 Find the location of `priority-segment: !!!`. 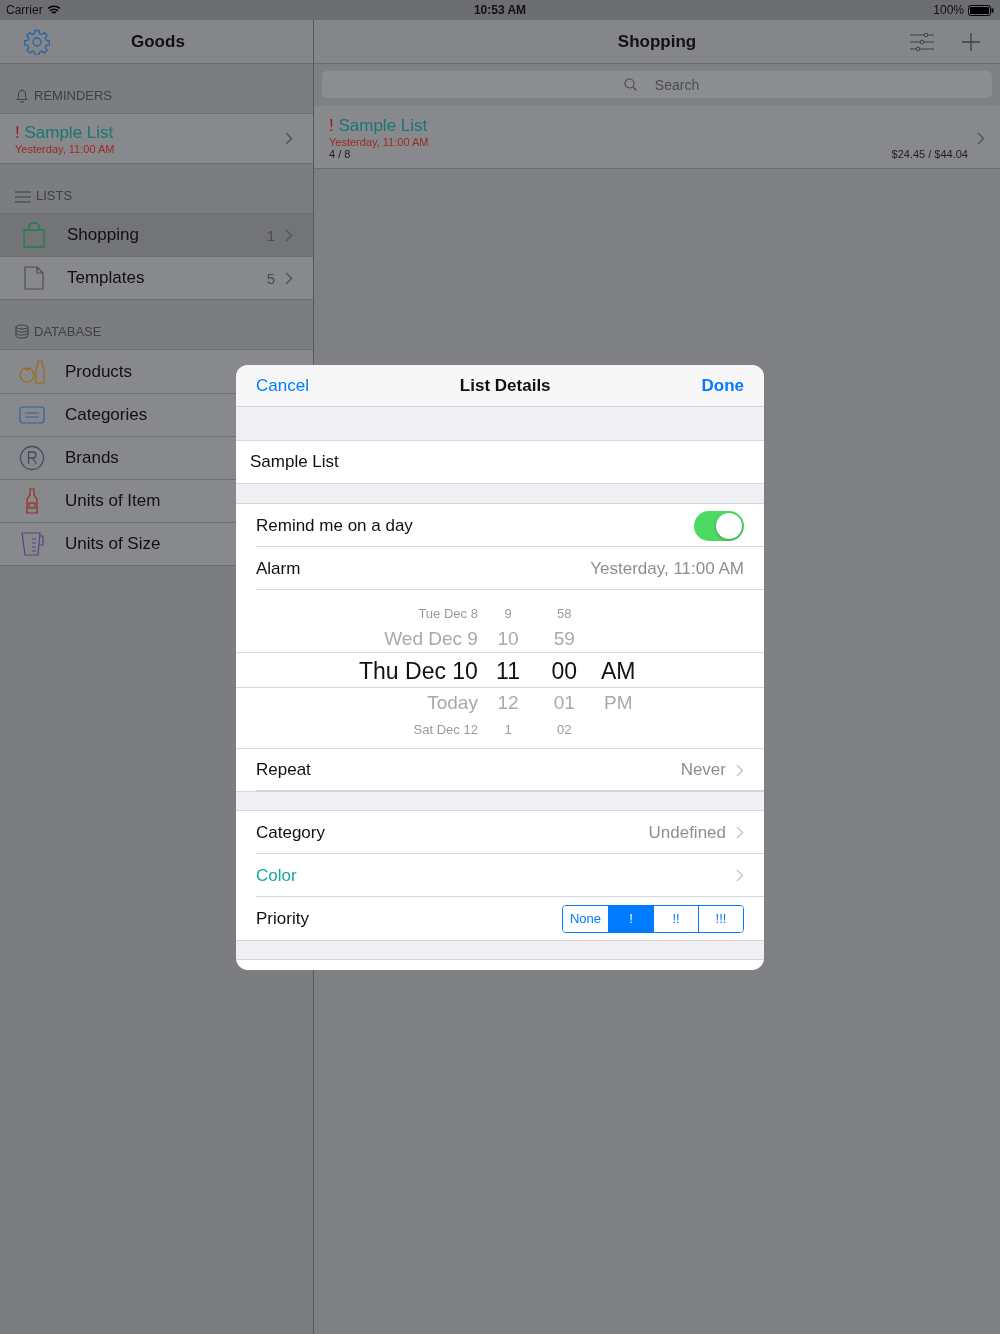

priority-segment: !!! is located at coordinates (720, 918).